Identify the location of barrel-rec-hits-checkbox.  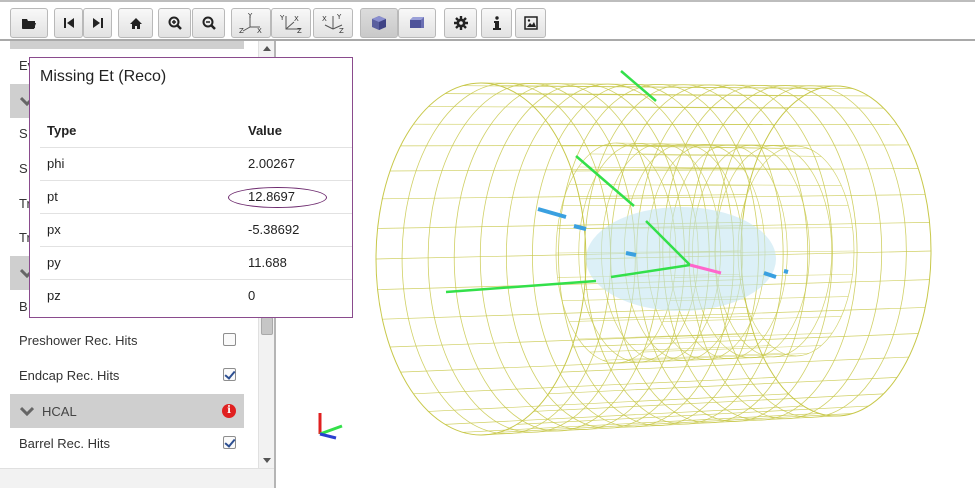
(229, 442).